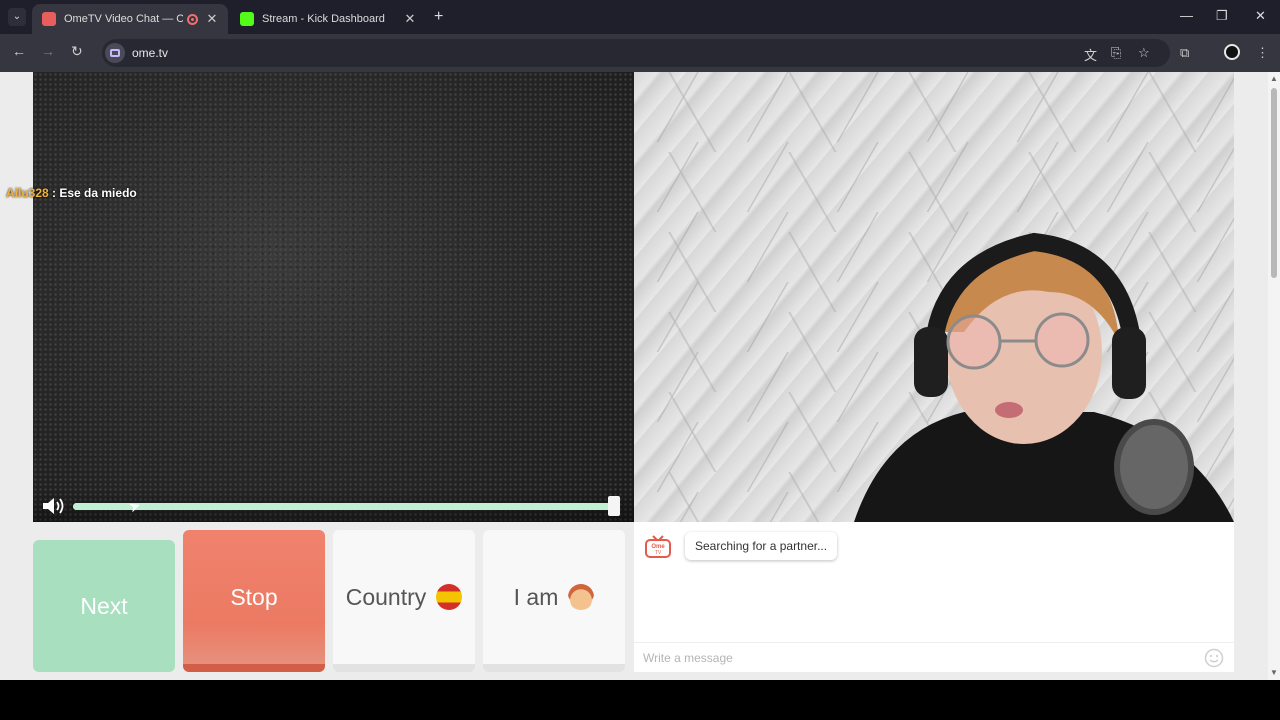 This screenshot has height=720, width=1280. I want to click on extensions-icon: ⧉, so click(1184, 53).